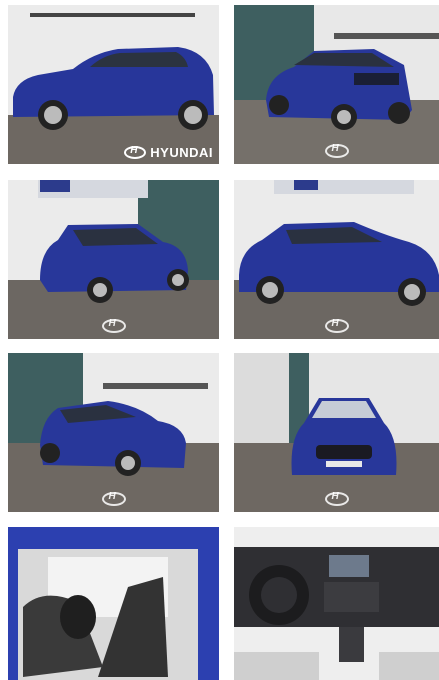  What do you see at coordinates (113, 84) in the screenshot?
I see `photo-side-view: HYUNDAI` at bounding box center [113, 84].